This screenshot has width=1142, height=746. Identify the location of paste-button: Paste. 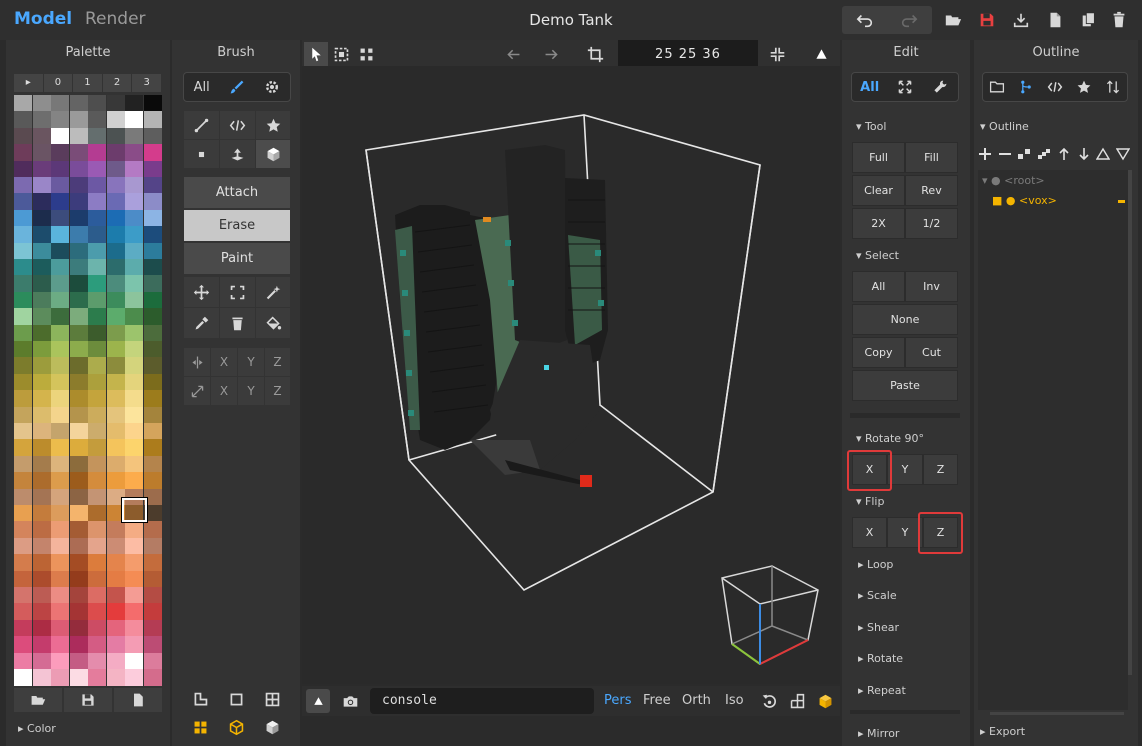
(905, 385).